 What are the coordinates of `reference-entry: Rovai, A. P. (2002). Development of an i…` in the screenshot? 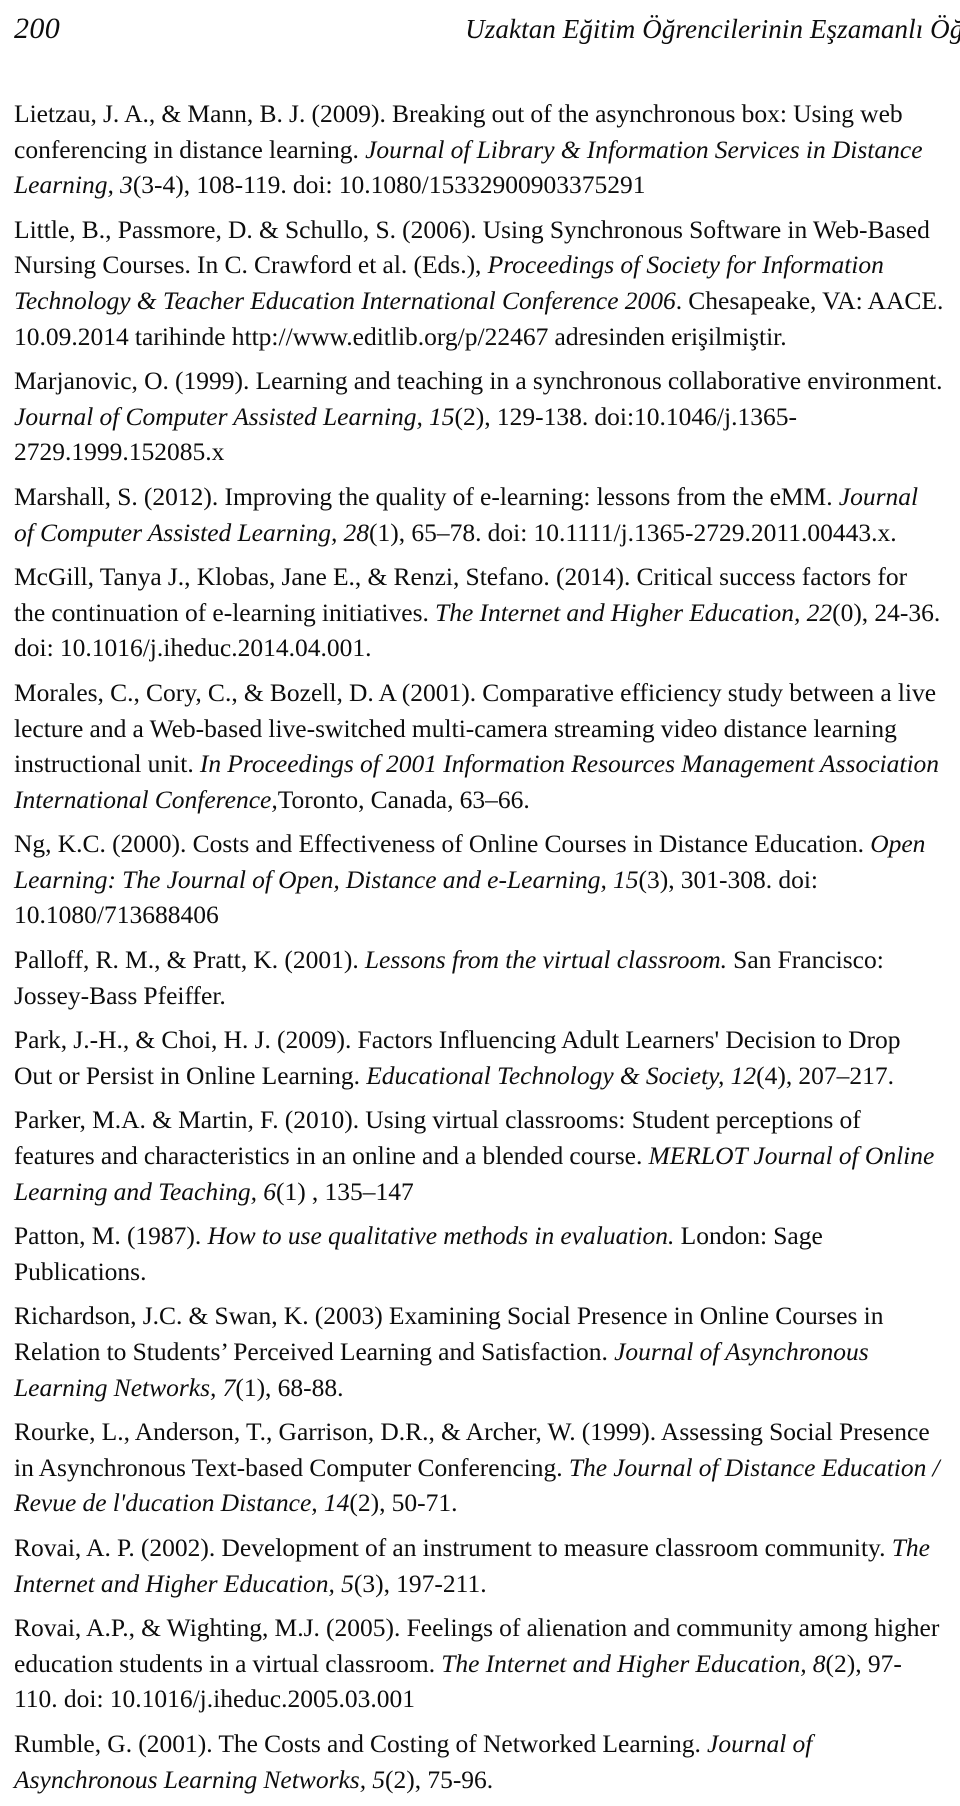 It's located at (479, 1565).